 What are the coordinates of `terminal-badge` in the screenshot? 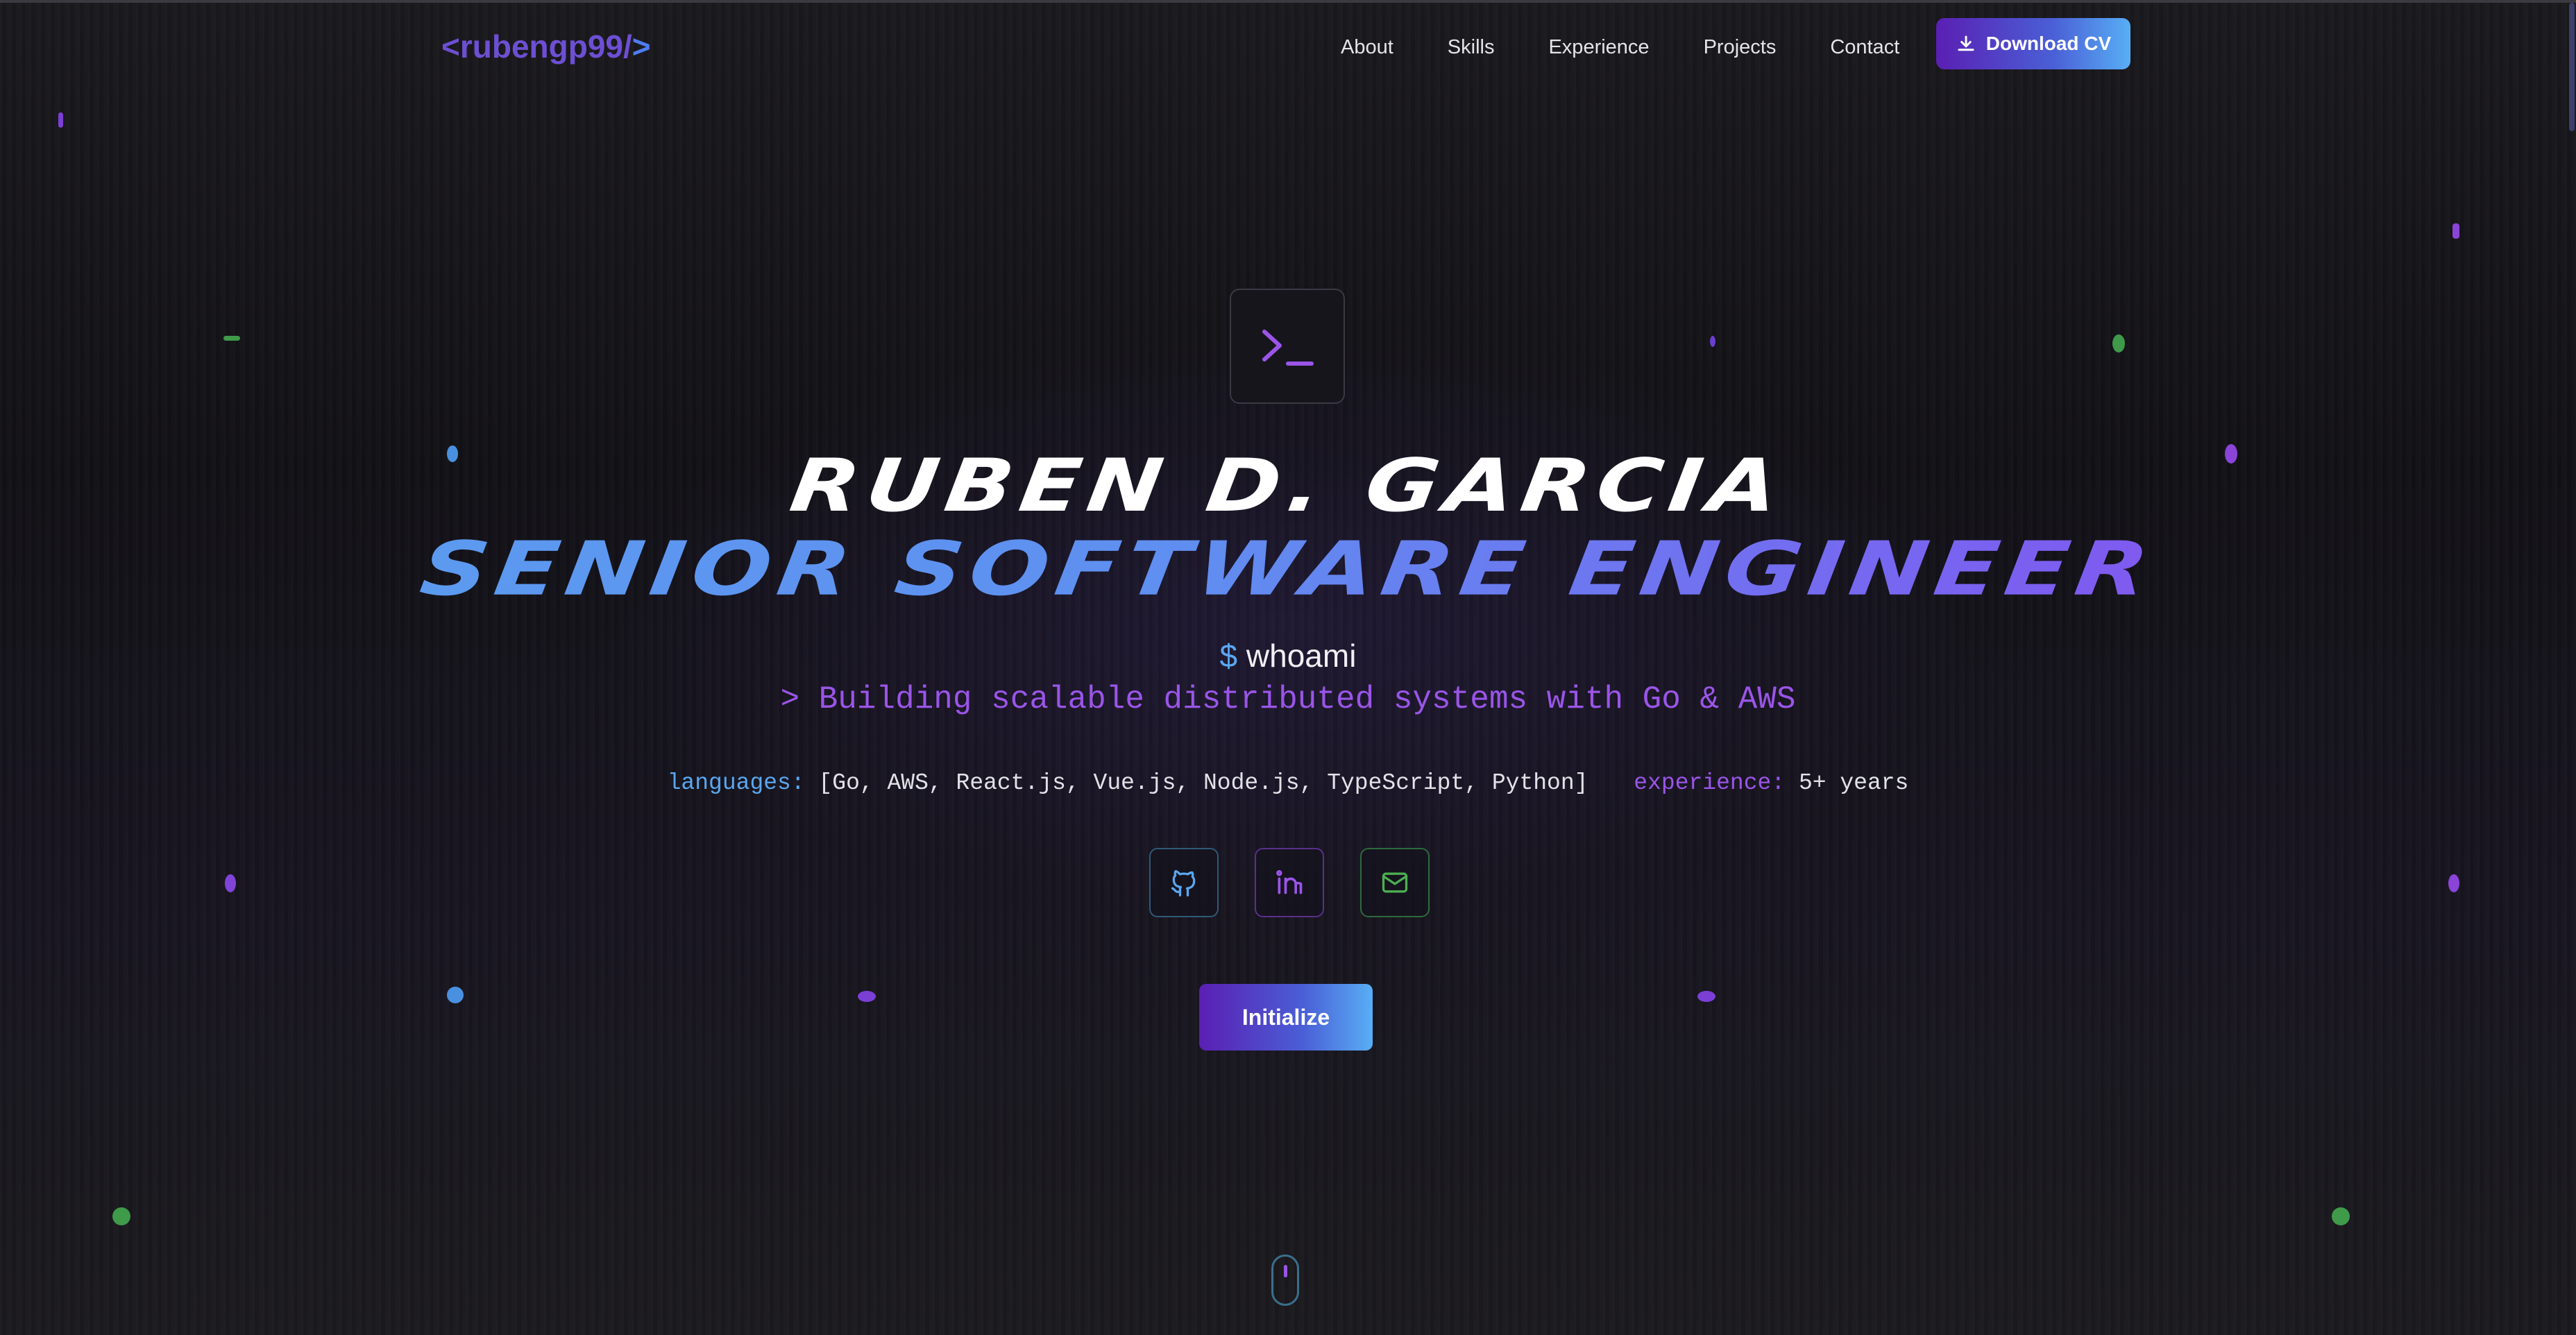 It's located at (1287, 346).